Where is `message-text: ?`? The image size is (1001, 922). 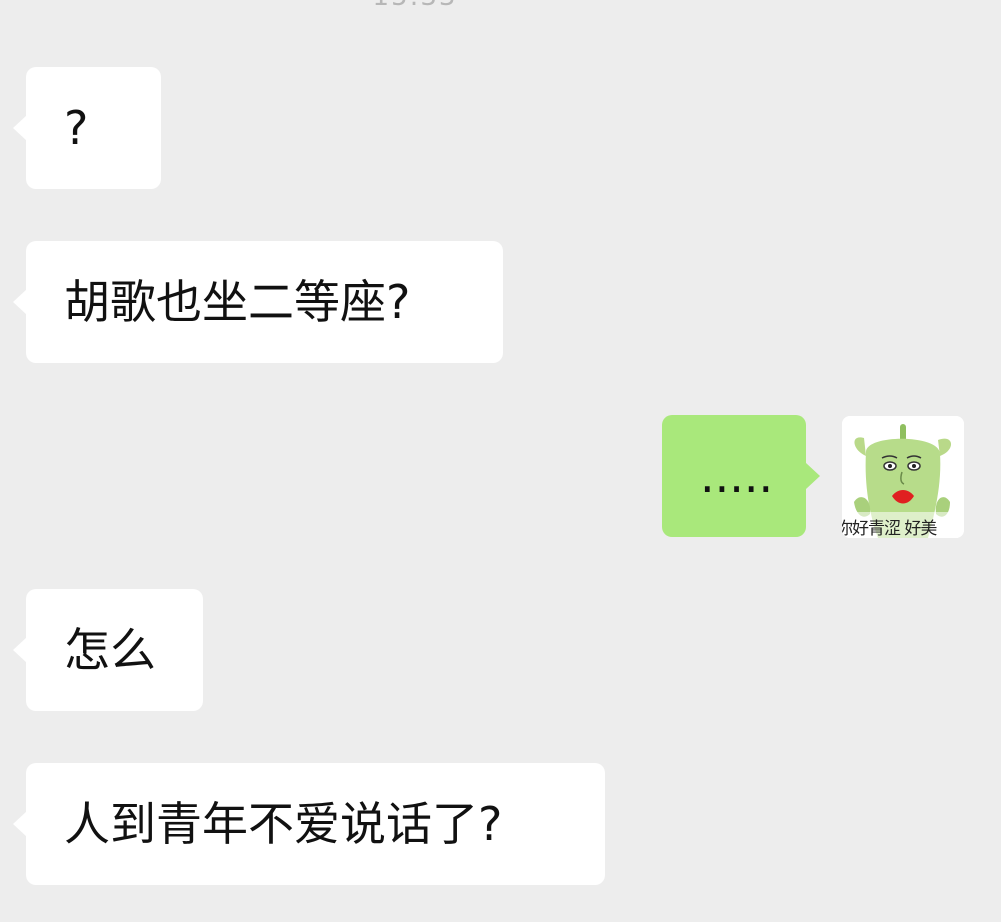 message-text: ? is located at coordinates (76, 128).